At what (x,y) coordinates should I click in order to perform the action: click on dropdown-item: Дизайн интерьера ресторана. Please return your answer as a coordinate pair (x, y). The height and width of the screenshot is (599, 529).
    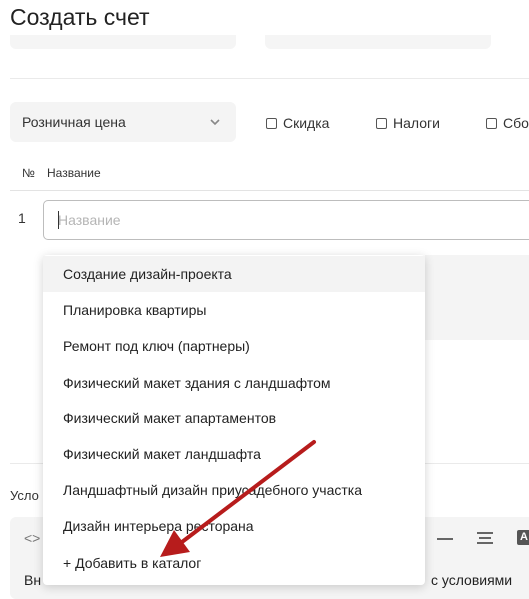
    Looking at the image, I should click on (234, 526).